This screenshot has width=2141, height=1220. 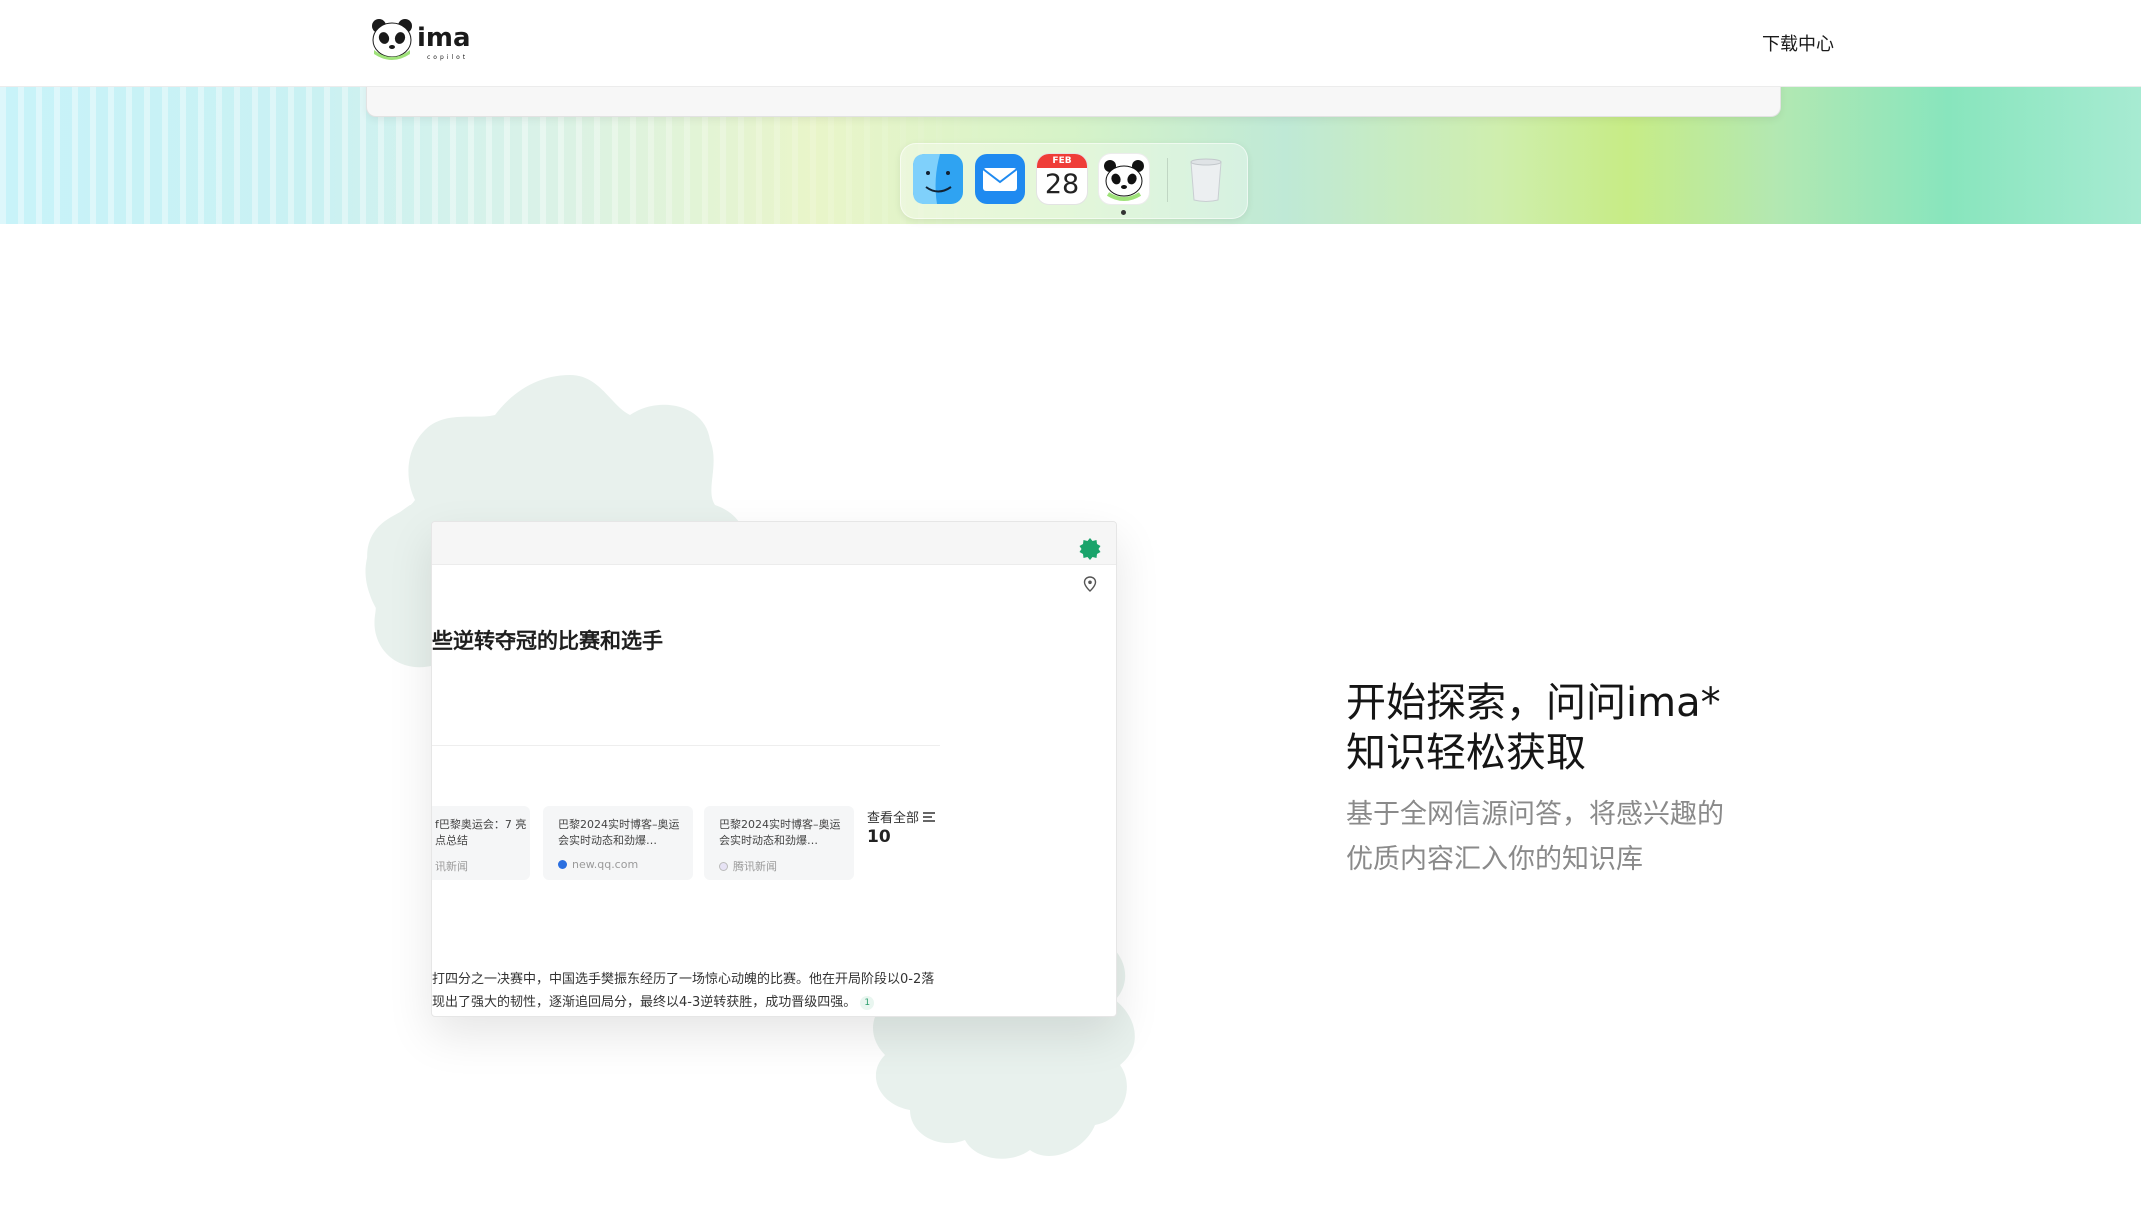 I want to click on feature-subtitle-line2: 优质内容汇入你的知识库, so click(x=1494, y=859).